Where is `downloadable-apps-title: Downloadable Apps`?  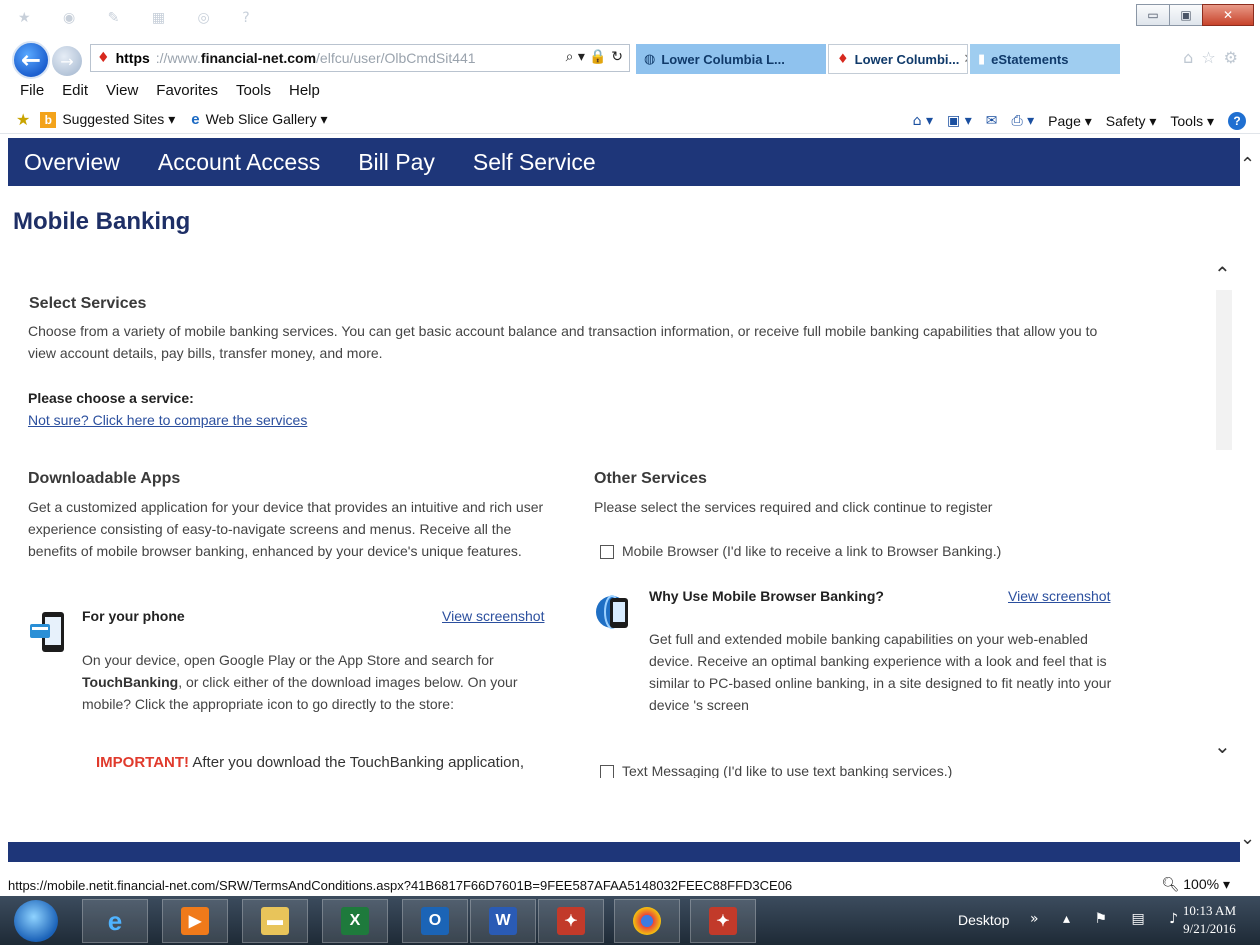 downloadable-apps-title: Downloadable Apps is located at coordinates (104, 478).